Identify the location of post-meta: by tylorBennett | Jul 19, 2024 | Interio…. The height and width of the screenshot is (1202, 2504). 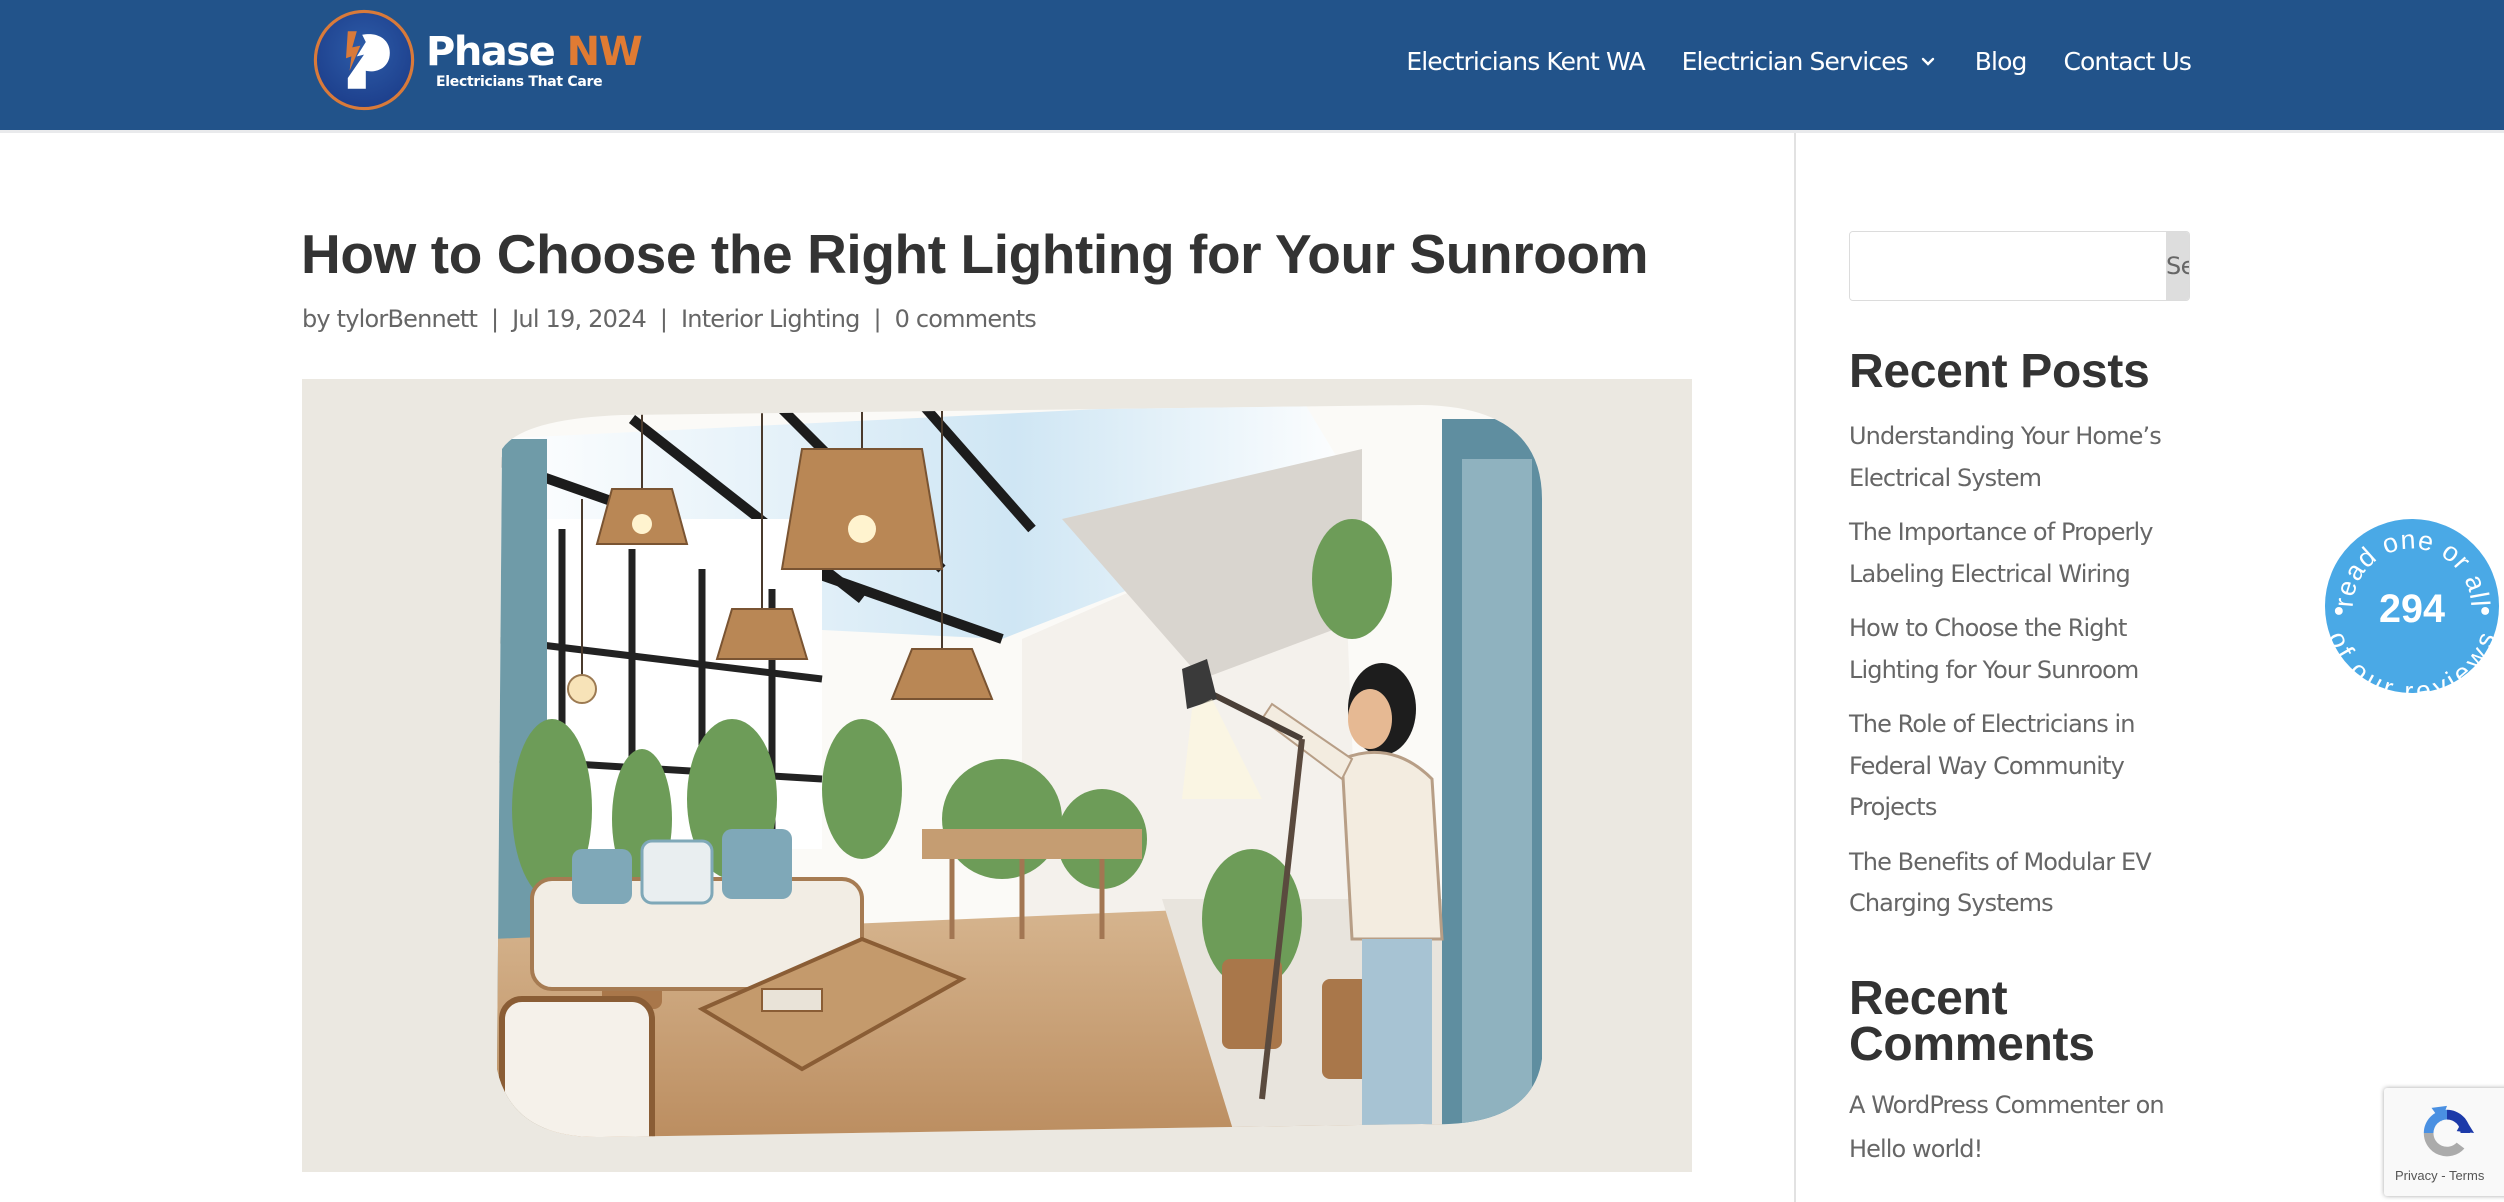
(669, 319).